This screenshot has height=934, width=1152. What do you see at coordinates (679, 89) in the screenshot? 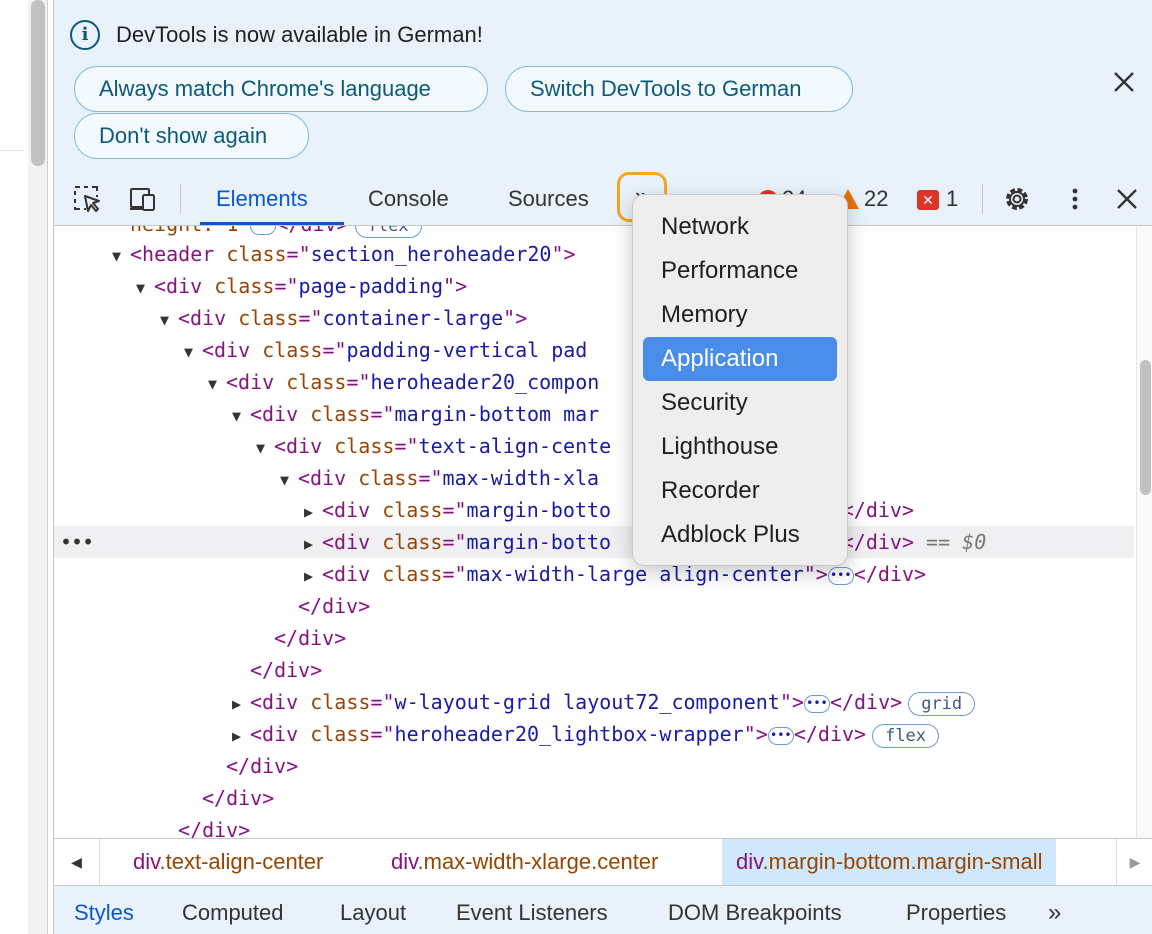
I see `switch-to-german-button: Switch DevTools to German` at bounding box center [679, 89].